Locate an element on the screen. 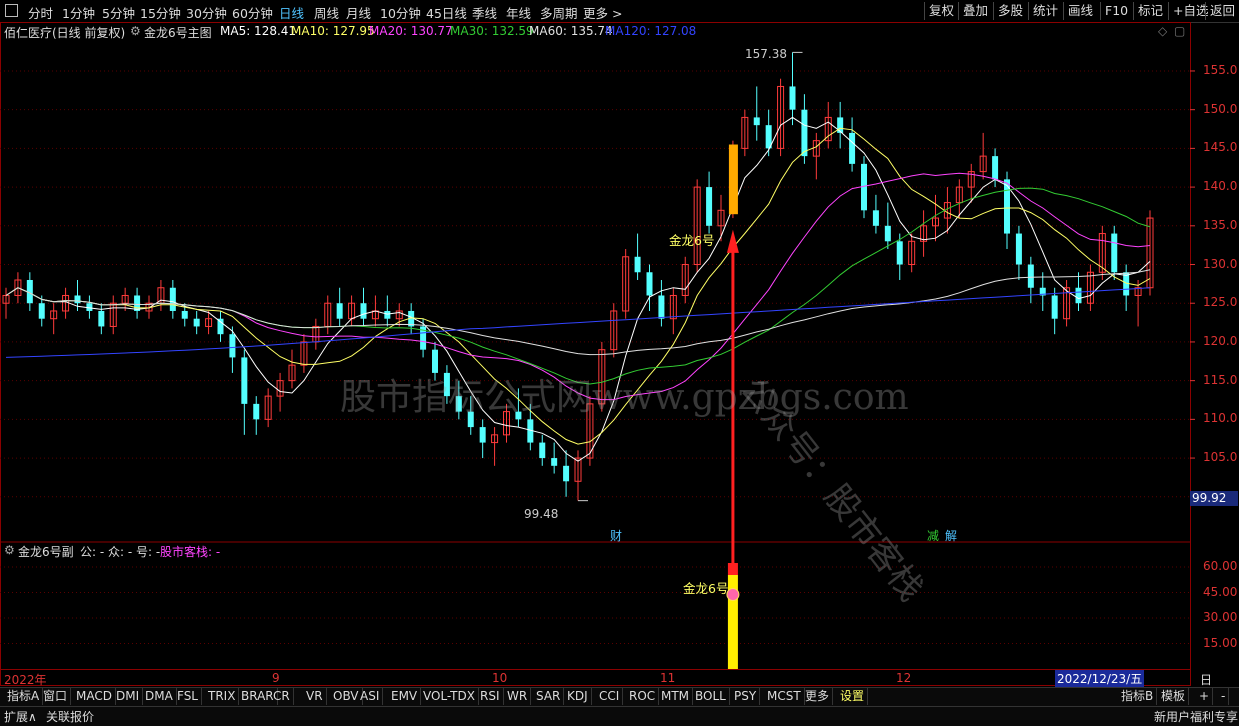 The image size is (1239, 726). tab-12: EMV is located at coordinates (405, 696).